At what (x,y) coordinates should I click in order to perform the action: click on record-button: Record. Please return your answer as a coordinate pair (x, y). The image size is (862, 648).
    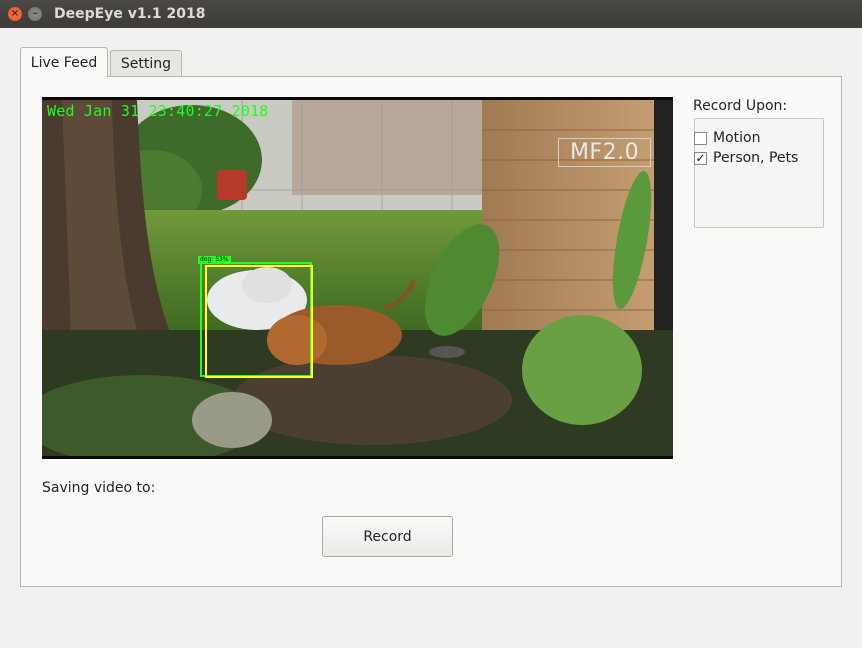
    Looking at the image, I should click on (387, 536).